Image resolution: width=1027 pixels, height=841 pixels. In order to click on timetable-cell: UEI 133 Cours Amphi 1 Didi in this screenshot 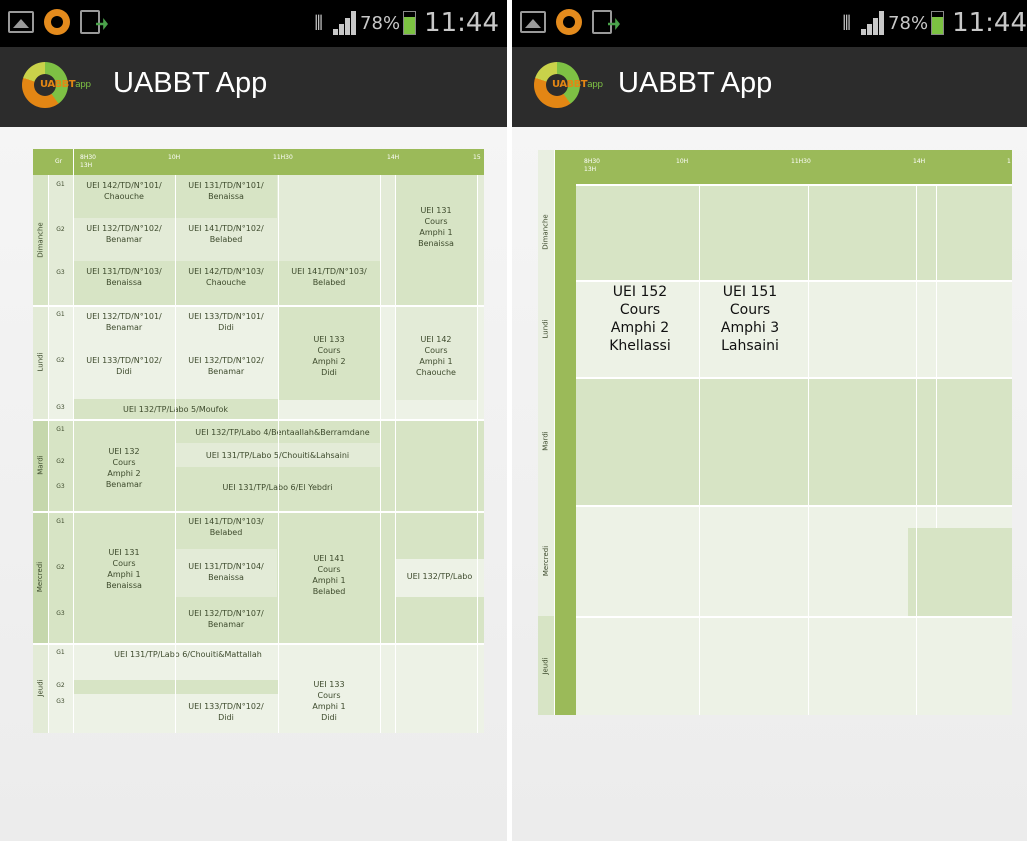, I will do `click(329, 701)`.